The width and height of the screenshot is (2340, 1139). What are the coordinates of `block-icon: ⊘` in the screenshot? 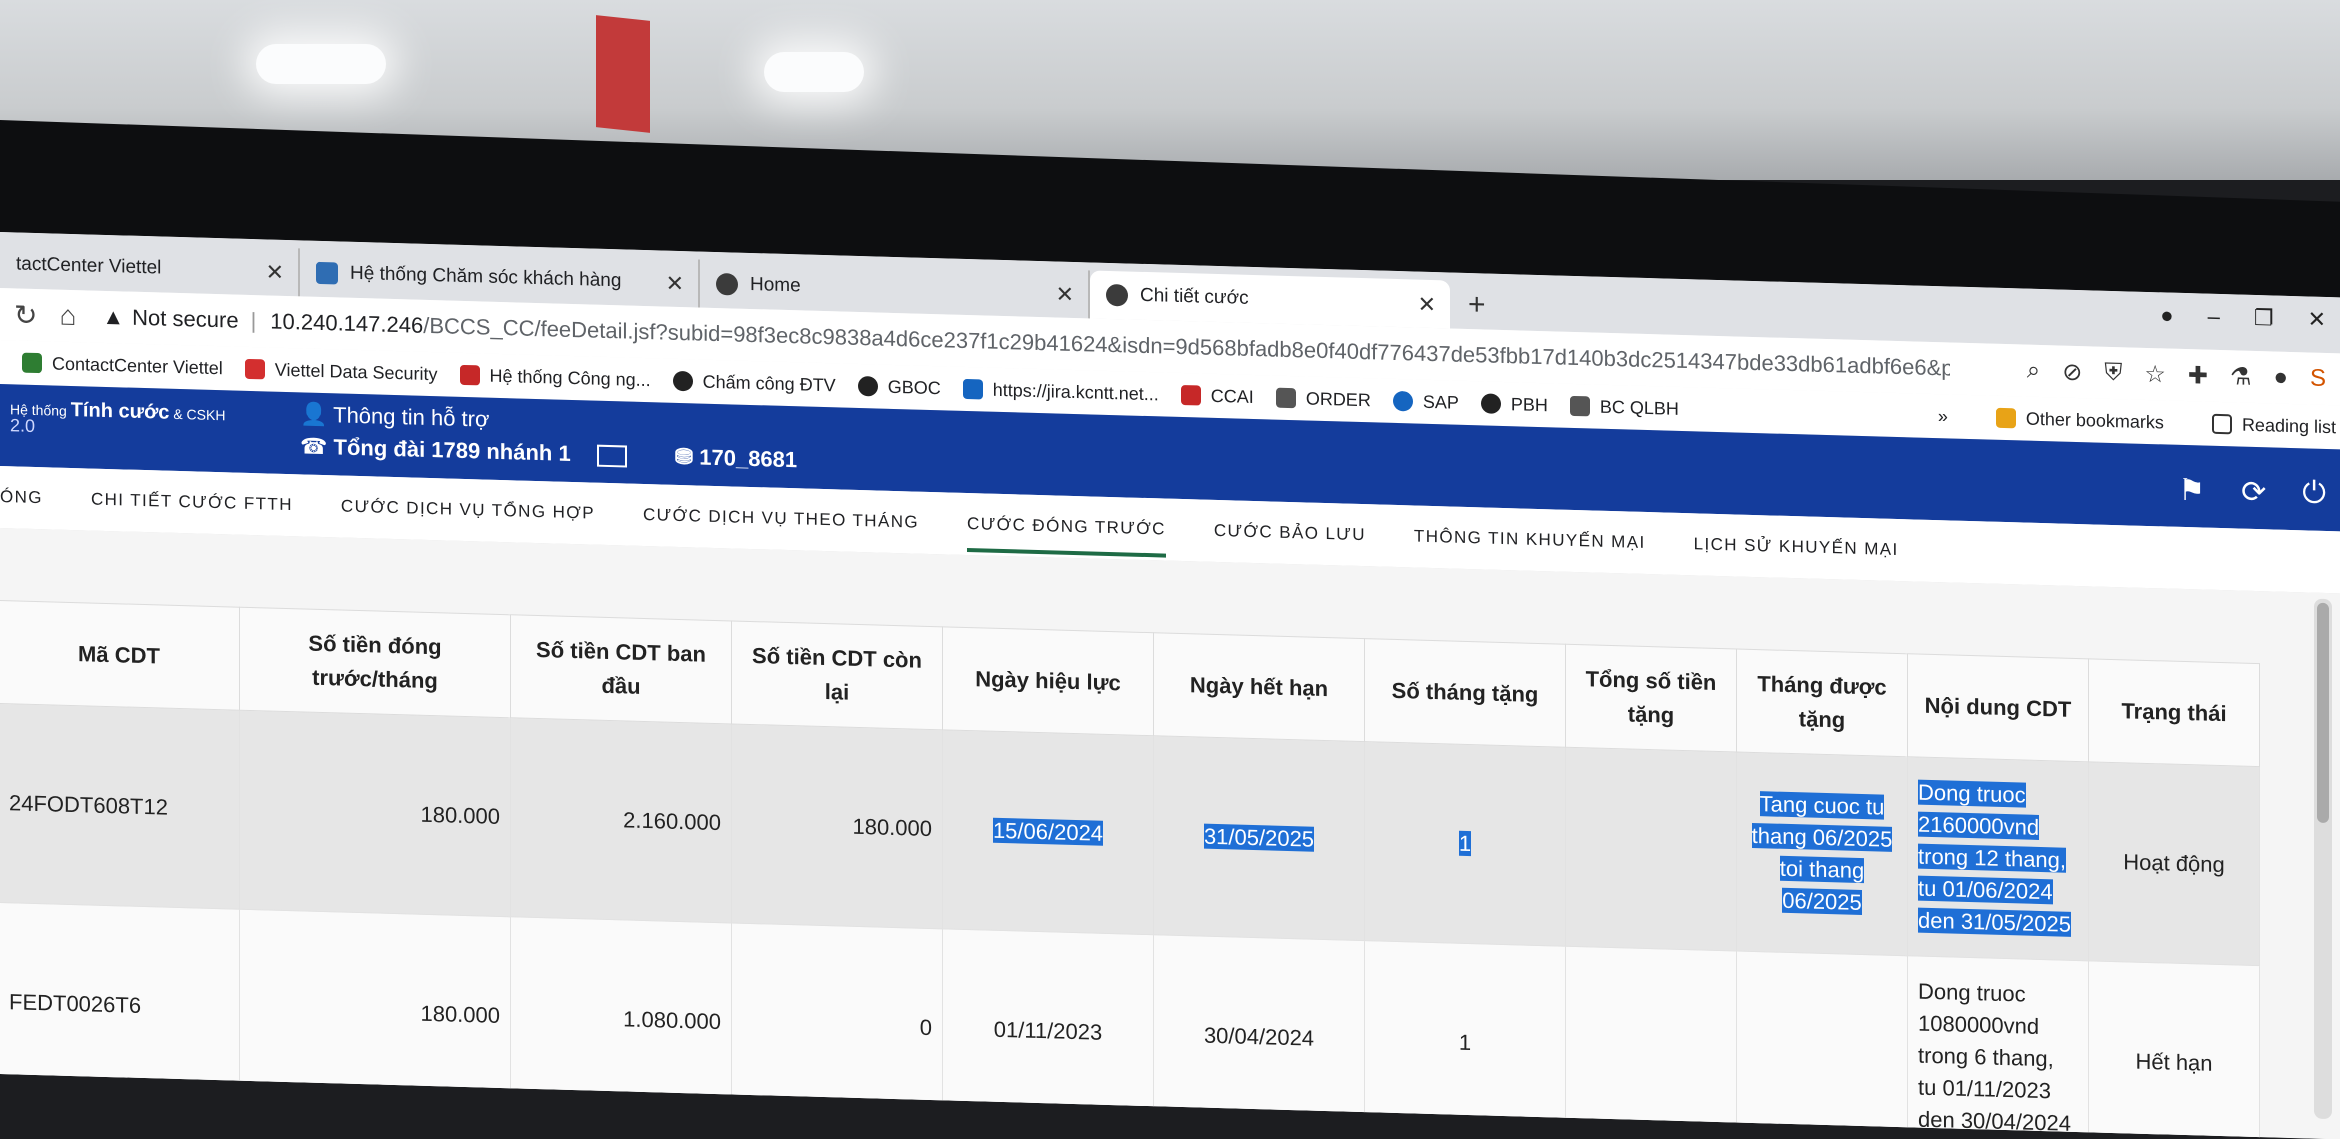 It's located at (2072, 372).